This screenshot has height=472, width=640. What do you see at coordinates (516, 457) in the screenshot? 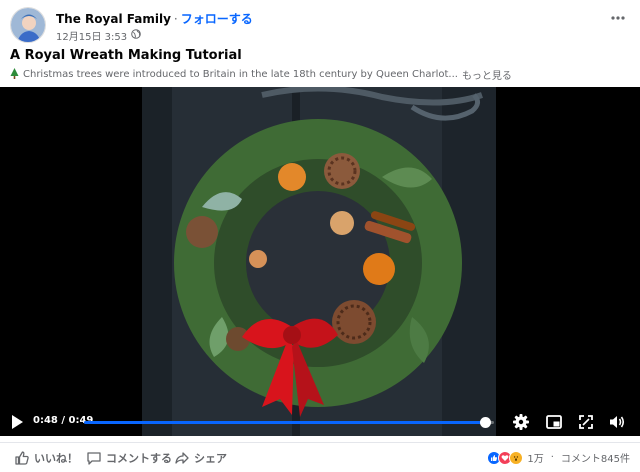
I see `wow-reaction-icon` at bounding box center [516, 457].